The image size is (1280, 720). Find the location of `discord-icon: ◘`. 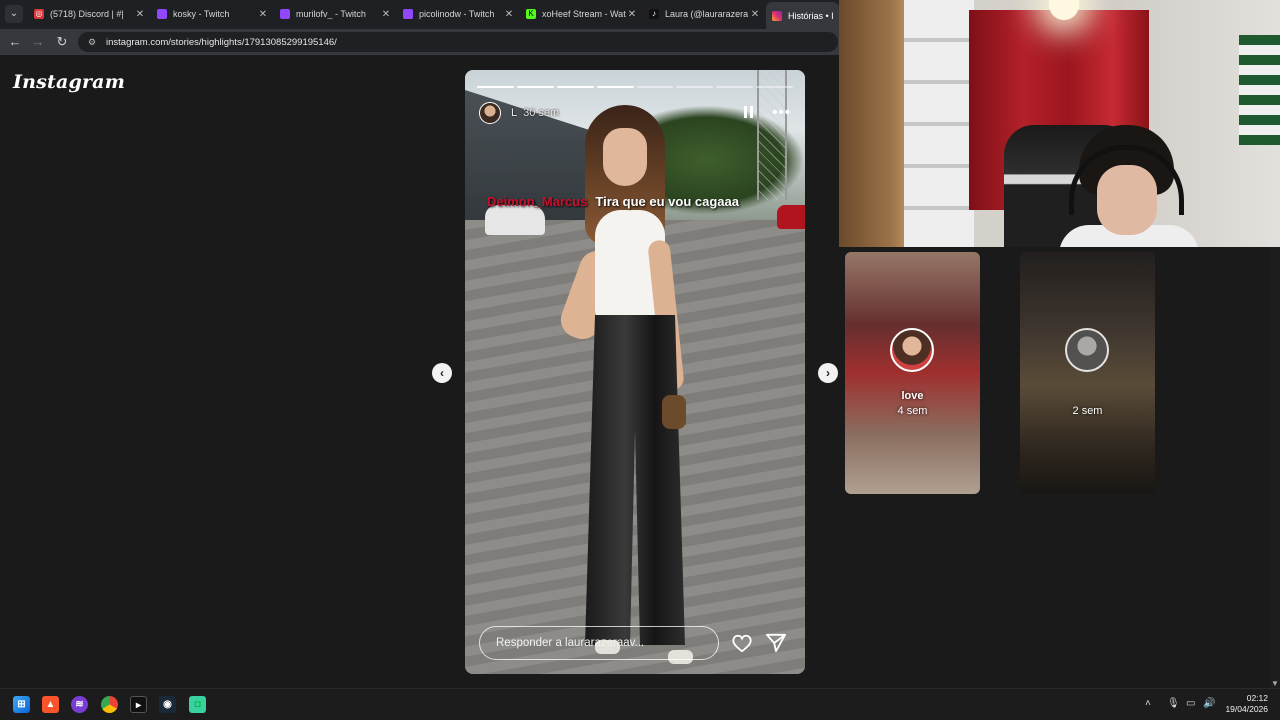

discord-icon: ◘ is located at coordinates (197, 704).